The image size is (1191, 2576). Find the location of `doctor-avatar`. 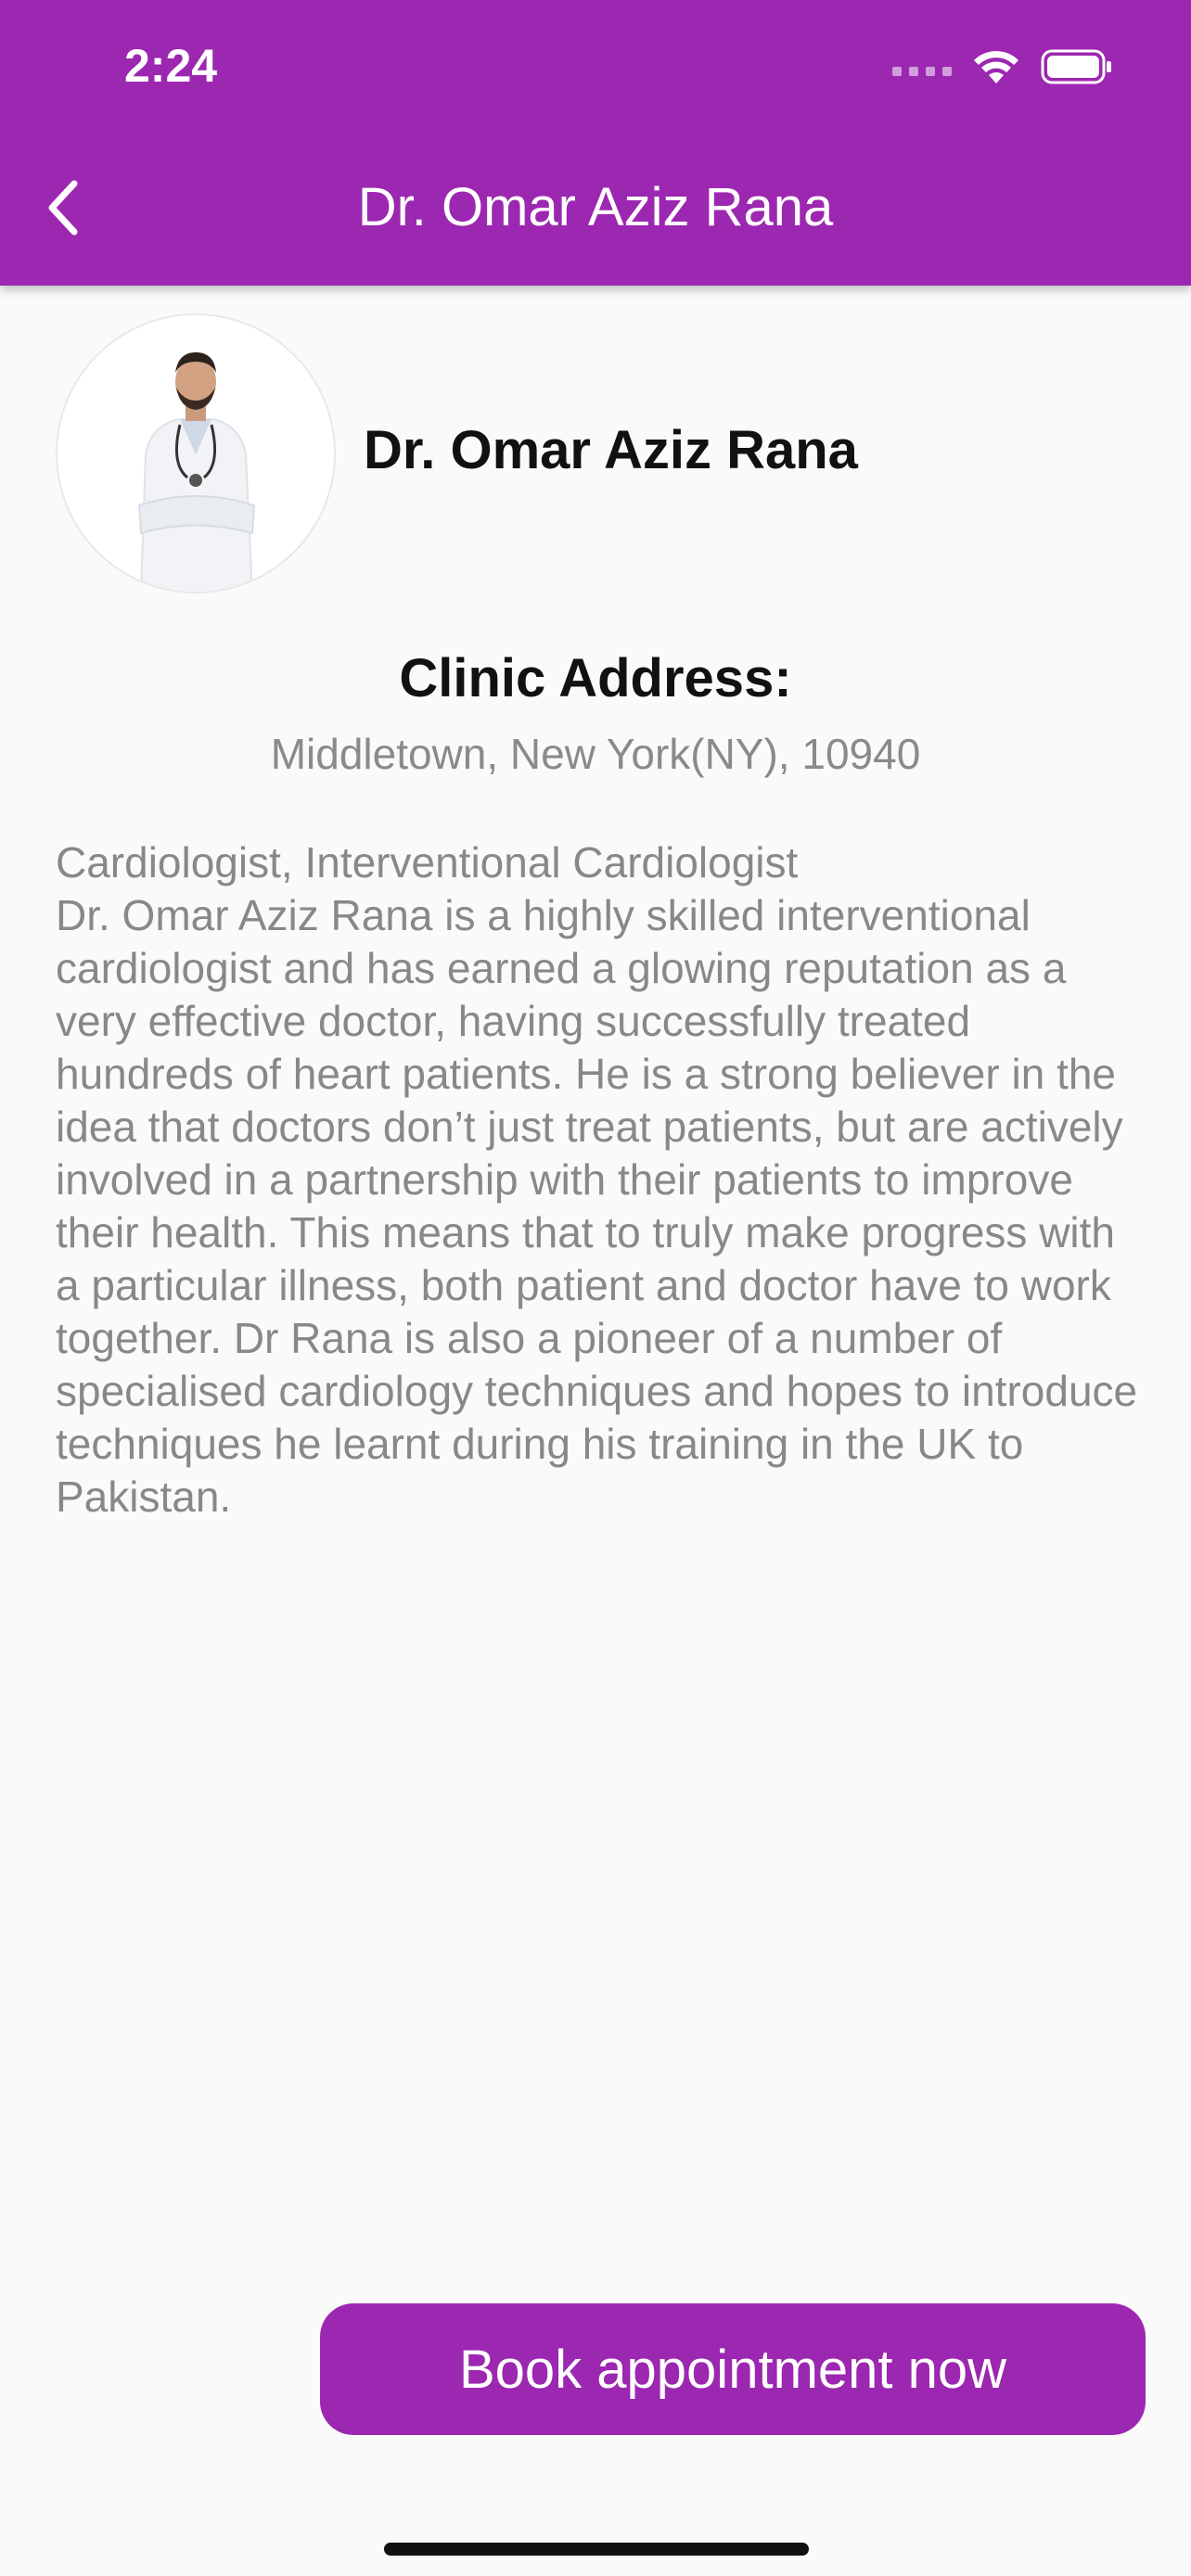

doctor-avatar is located at coordinates (196, 453).